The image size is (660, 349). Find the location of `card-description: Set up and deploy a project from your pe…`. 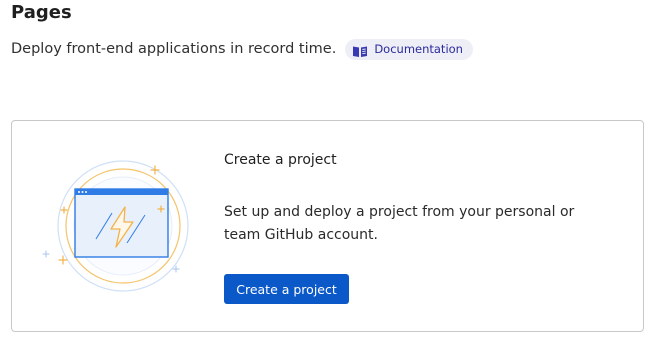

card-description: Set up and deploy a project from your pe… is located at coordinates (399, 223).